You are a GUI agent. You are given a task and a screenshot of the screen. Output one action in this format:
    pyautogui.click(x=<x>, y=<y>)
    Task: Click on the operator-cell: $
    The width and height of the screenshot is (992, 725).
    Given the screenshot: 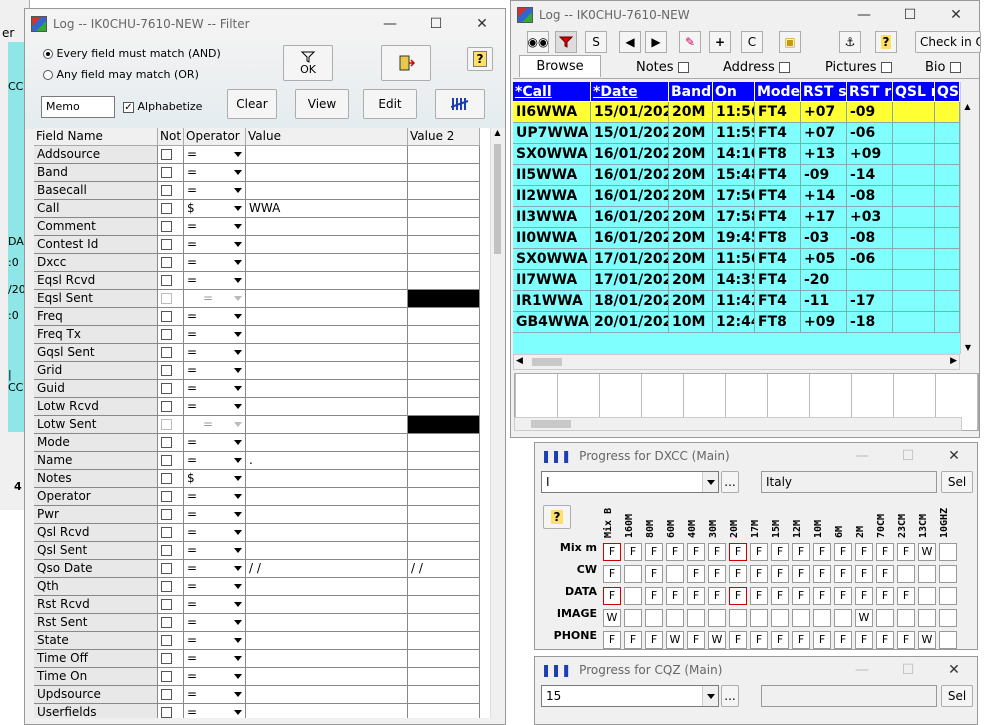 What is the action you would take?
    pyautogui.click(x=215, y=479)
    